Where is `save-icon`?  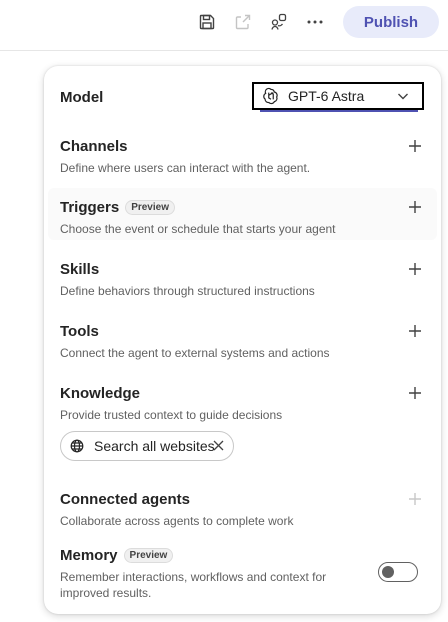 save-icon is located at coordinates (207, 22).